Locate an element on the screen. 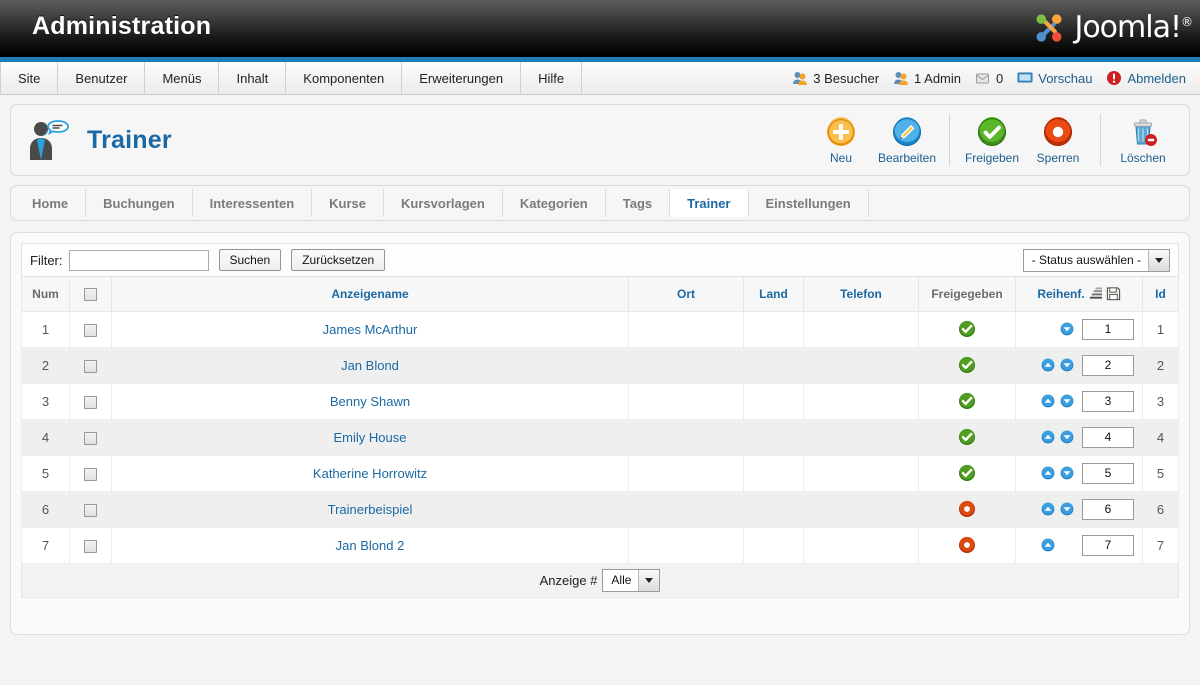  menu-item-inhalt: Inhalt is located at coordinates (253, 78).